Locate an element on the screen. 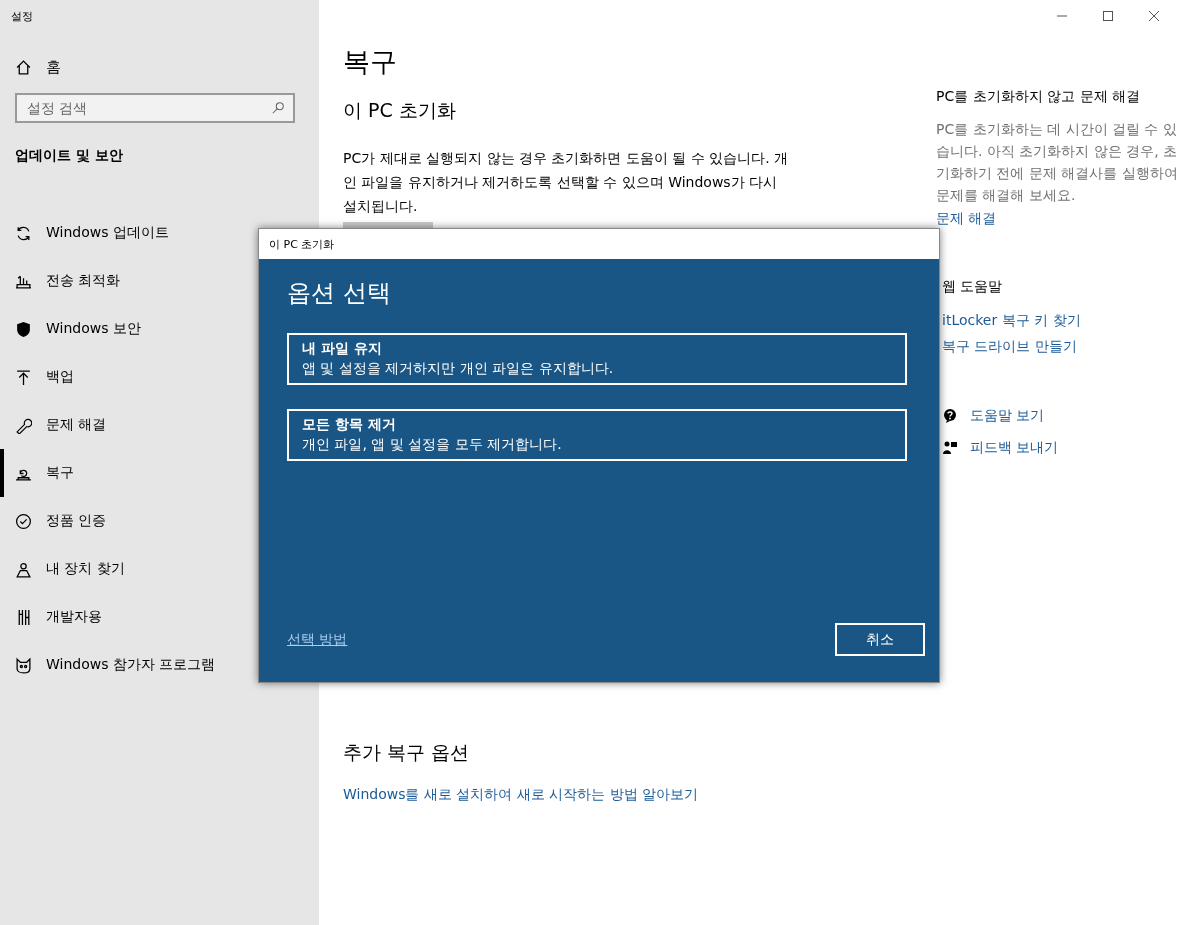  maximize-icon is located at coordinates (1108, 16).